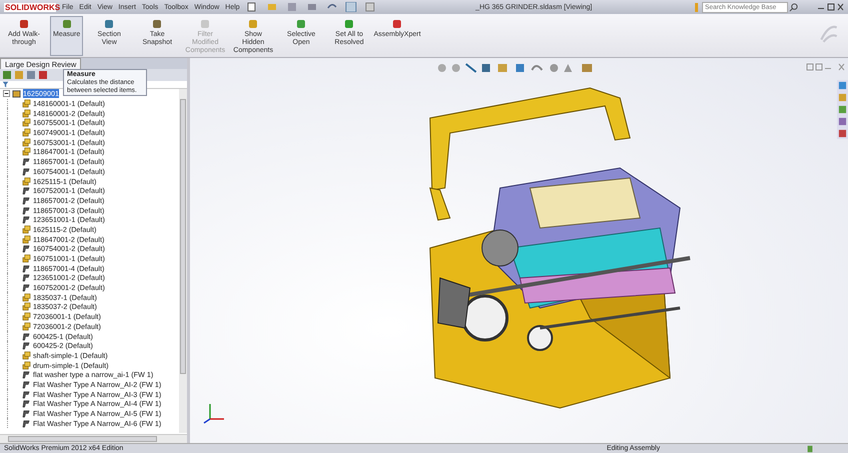 The width and height of the screenshot is (848, 453). What do you see at coordinates (26, 249) in the screenshot?
I see `part-icon` at bounding box center [26, 249].